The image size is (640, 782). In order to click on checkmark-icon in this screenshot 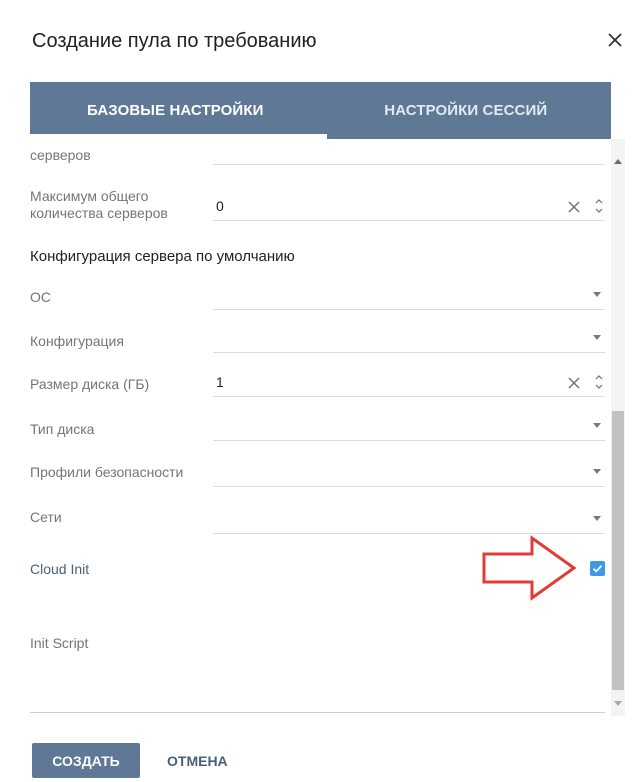, I will do `click(597, 568)`.